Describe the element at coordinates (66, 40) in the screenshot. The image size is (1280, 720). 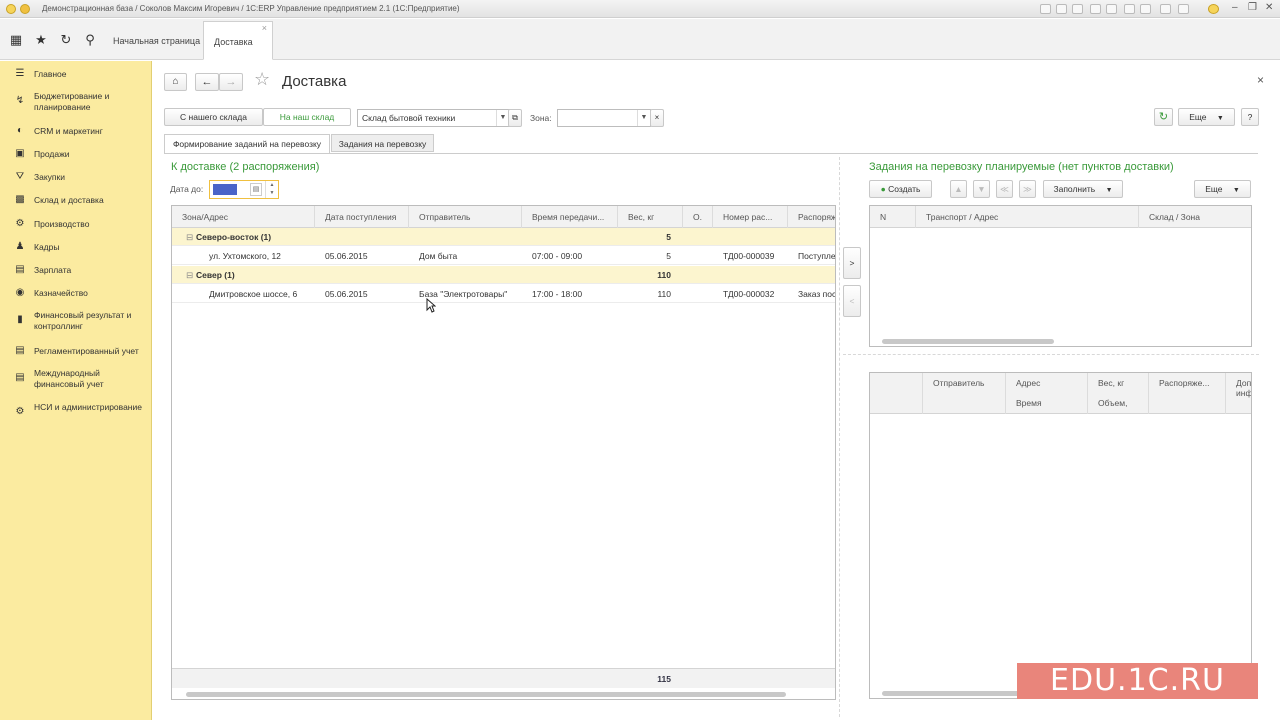
I see `history-icon: ↻` at that location.